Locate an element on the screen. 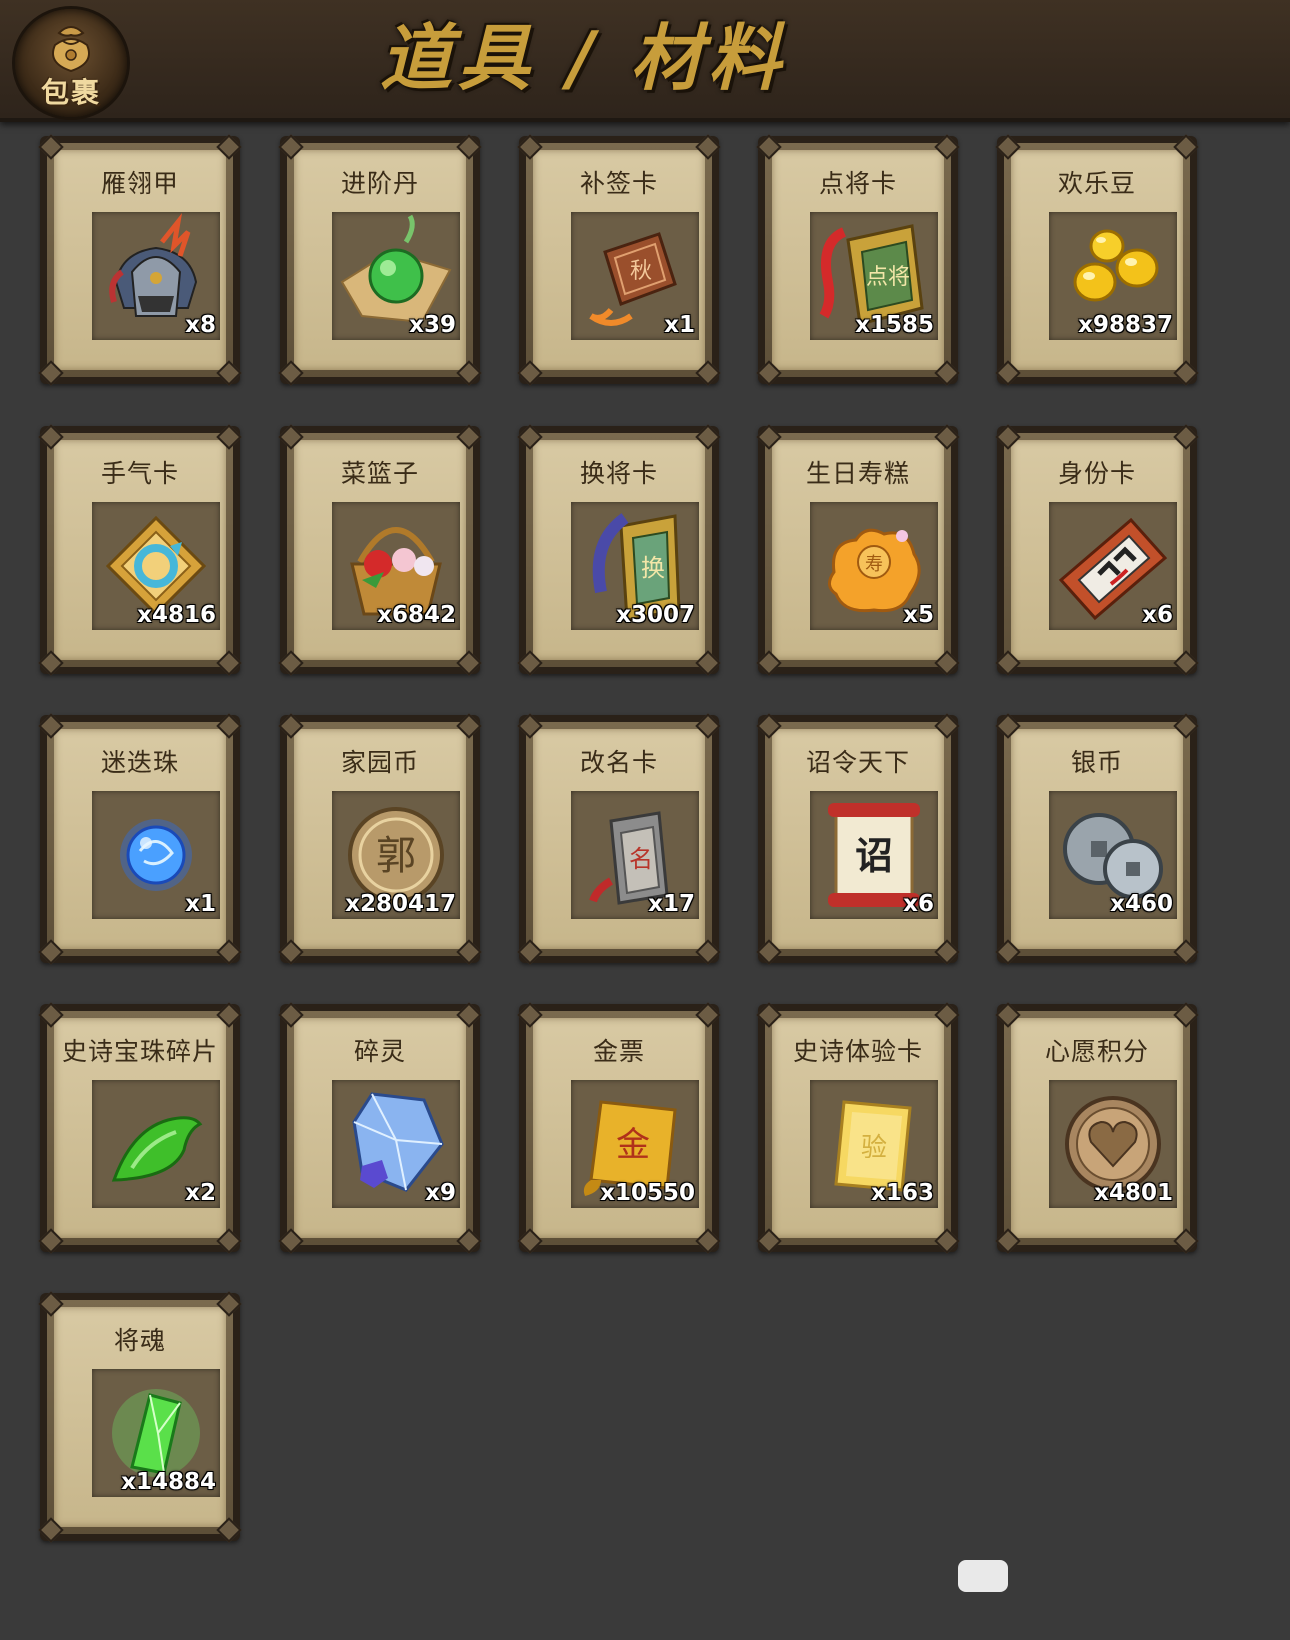 The height and width of the screenshot is (1640, 1290). card-frame: 手气卡 x4816 is located at coordinates (140, 550).